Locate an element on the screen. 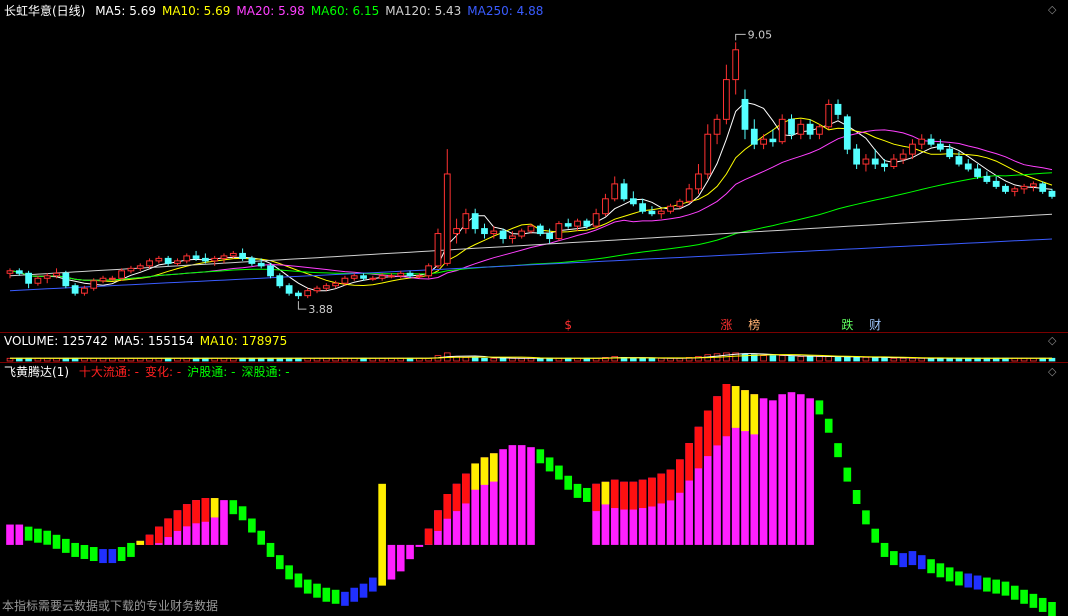  indicator-spike is located at coordinates (382, 534).